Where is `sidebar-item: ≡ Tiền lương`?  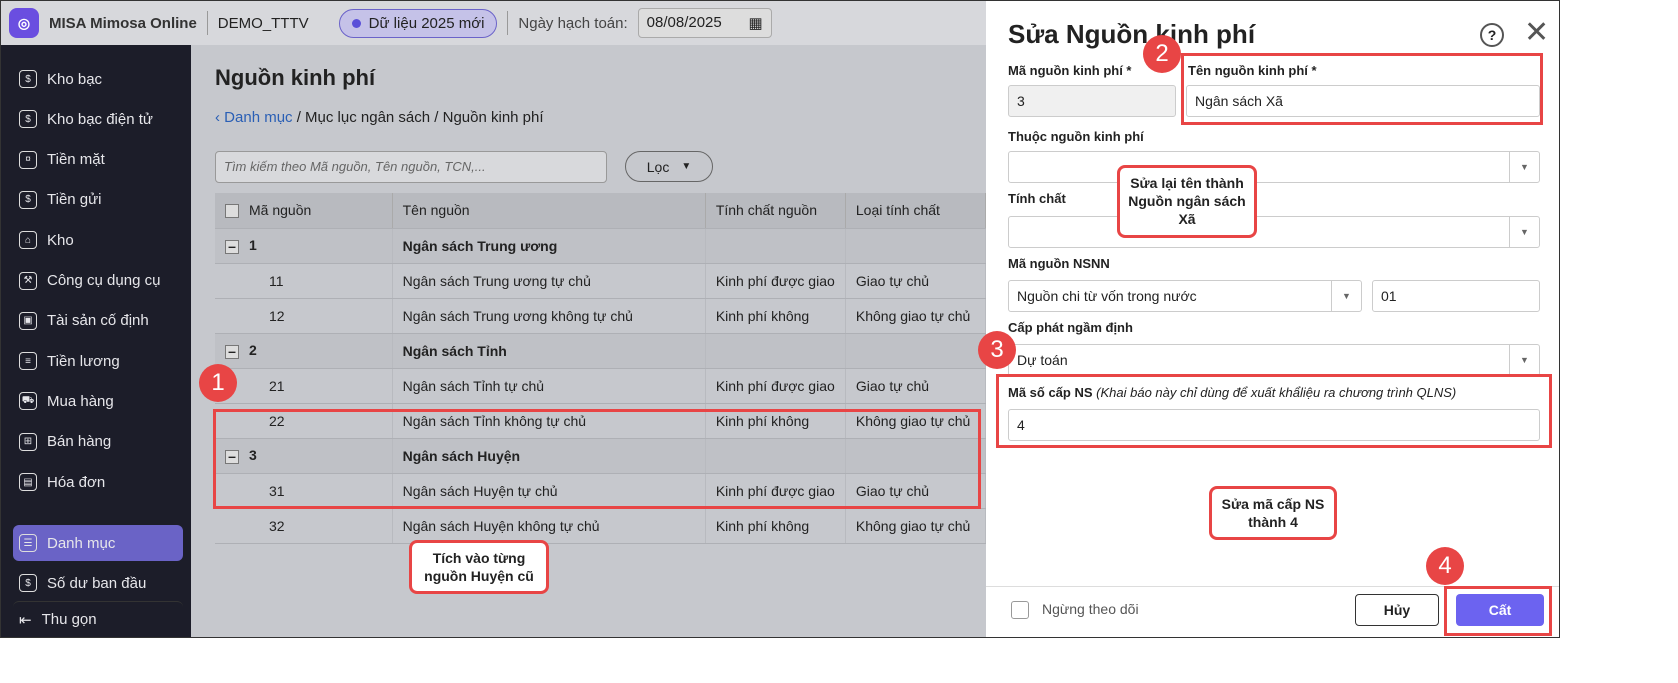 sidebar-item: ≡ Tiền lương is located at coordinates (98, 361).